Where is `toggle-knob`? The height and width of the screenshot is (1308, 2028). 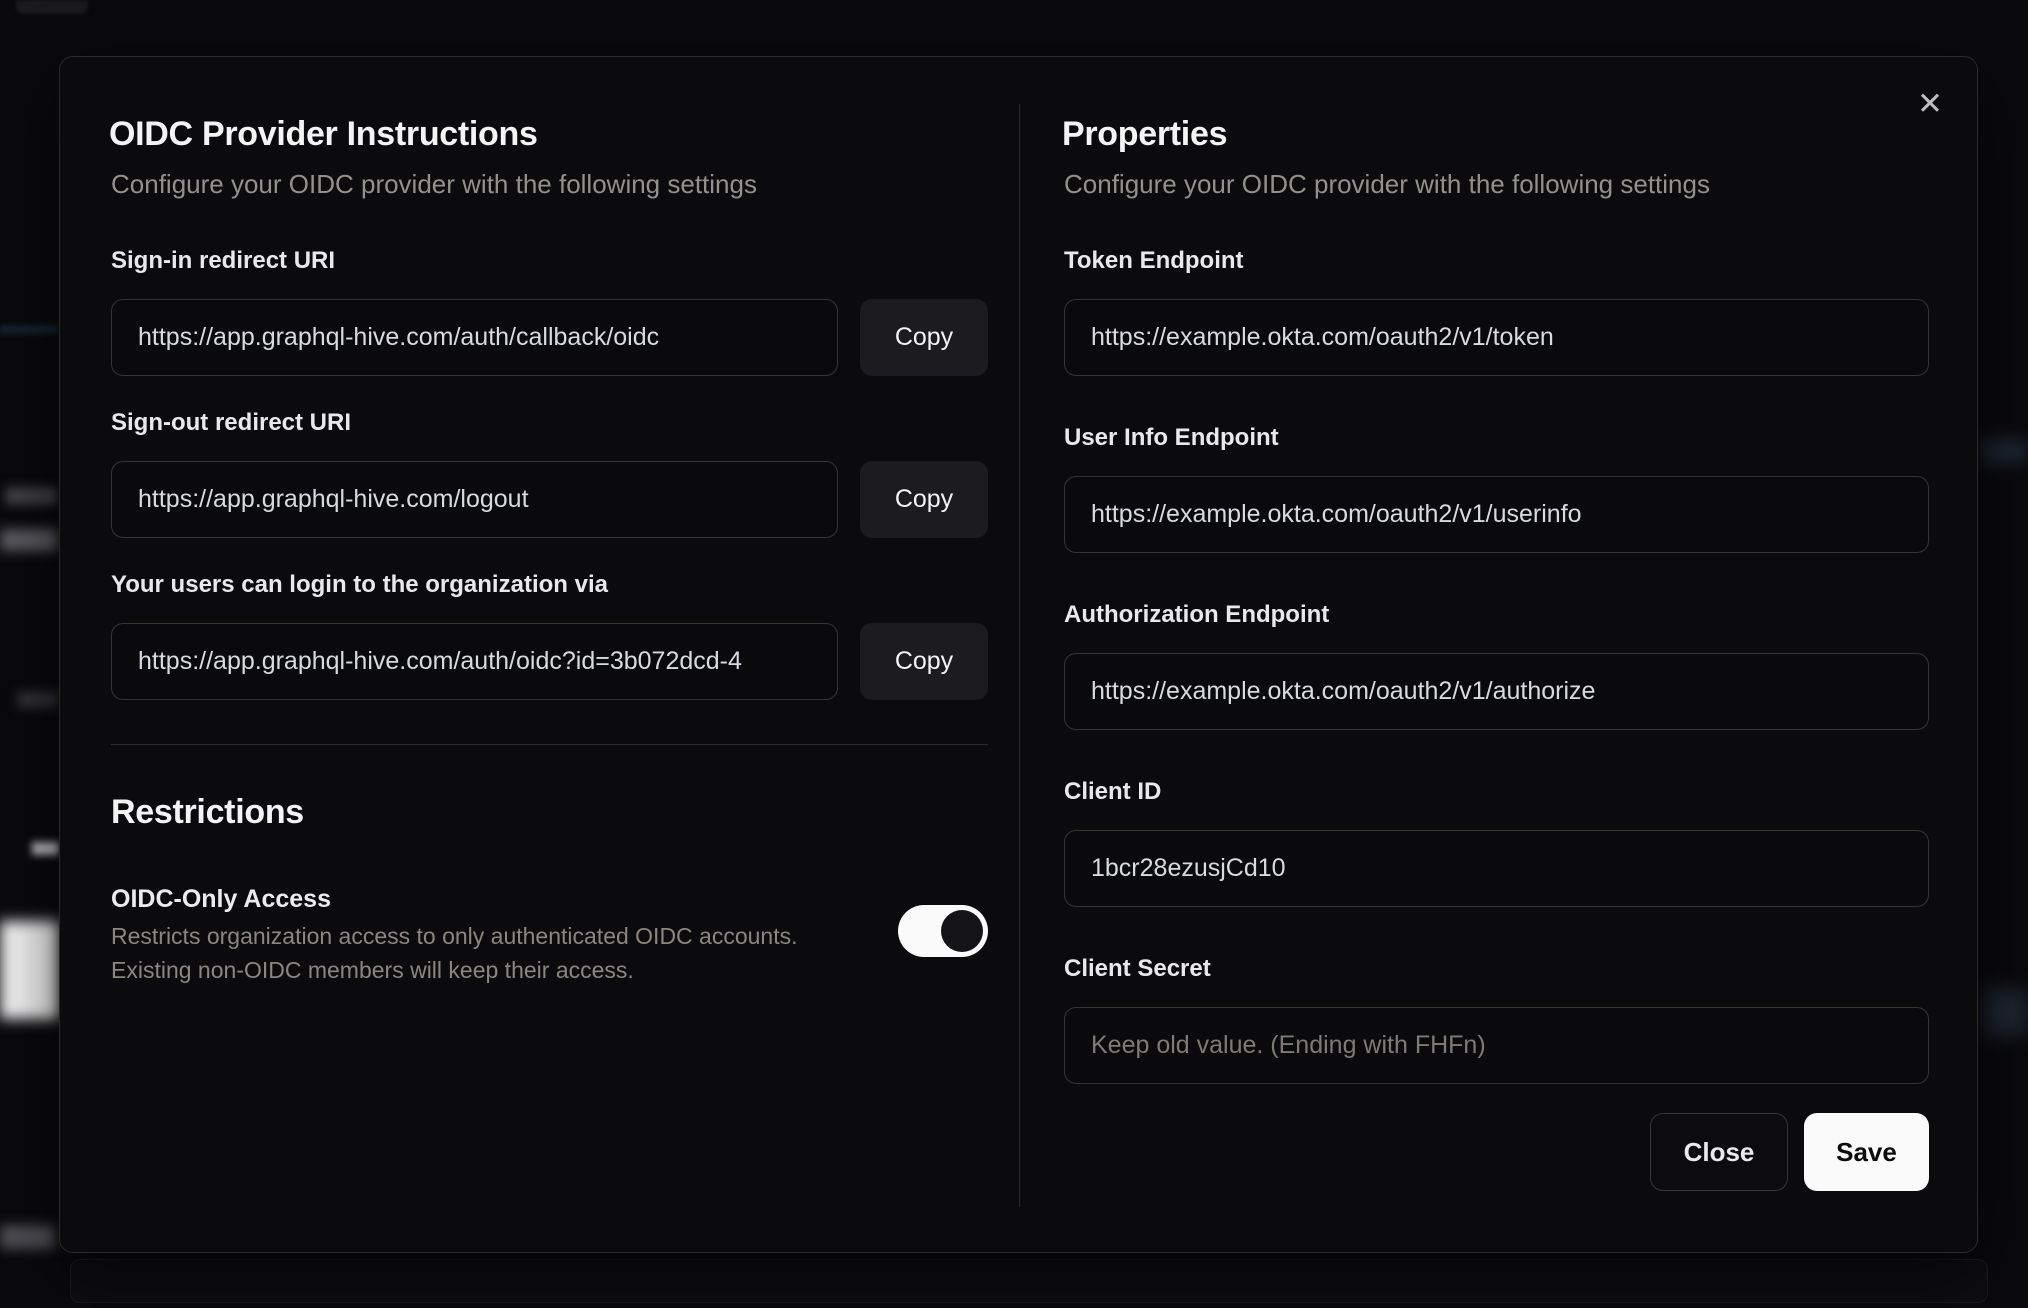
toggle-knob is located at coordinates (962, 931).